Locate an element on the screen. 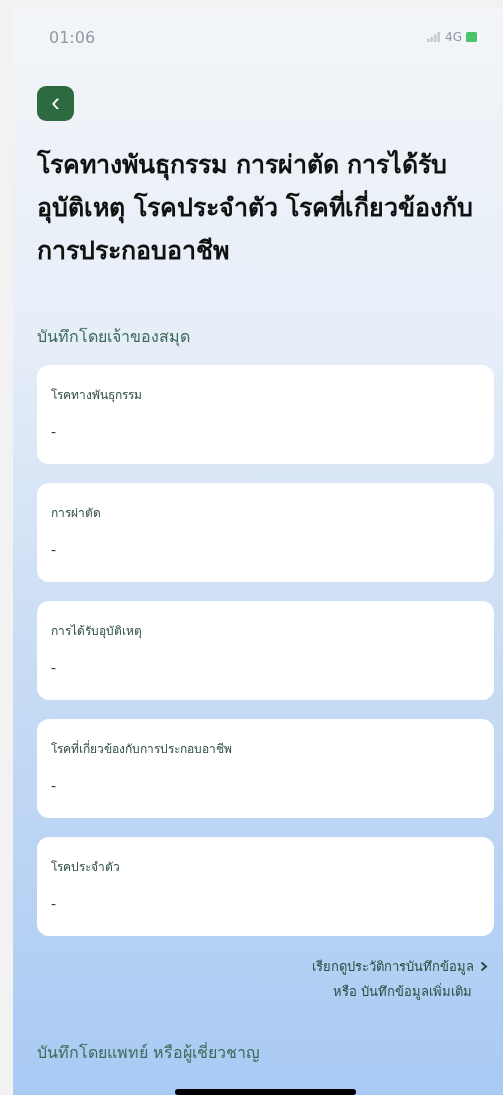 This screenshot has width=503, height=1095. section-heading: บันทึกโดยเจ้าของสมุด is located at coordinates (114, 337).